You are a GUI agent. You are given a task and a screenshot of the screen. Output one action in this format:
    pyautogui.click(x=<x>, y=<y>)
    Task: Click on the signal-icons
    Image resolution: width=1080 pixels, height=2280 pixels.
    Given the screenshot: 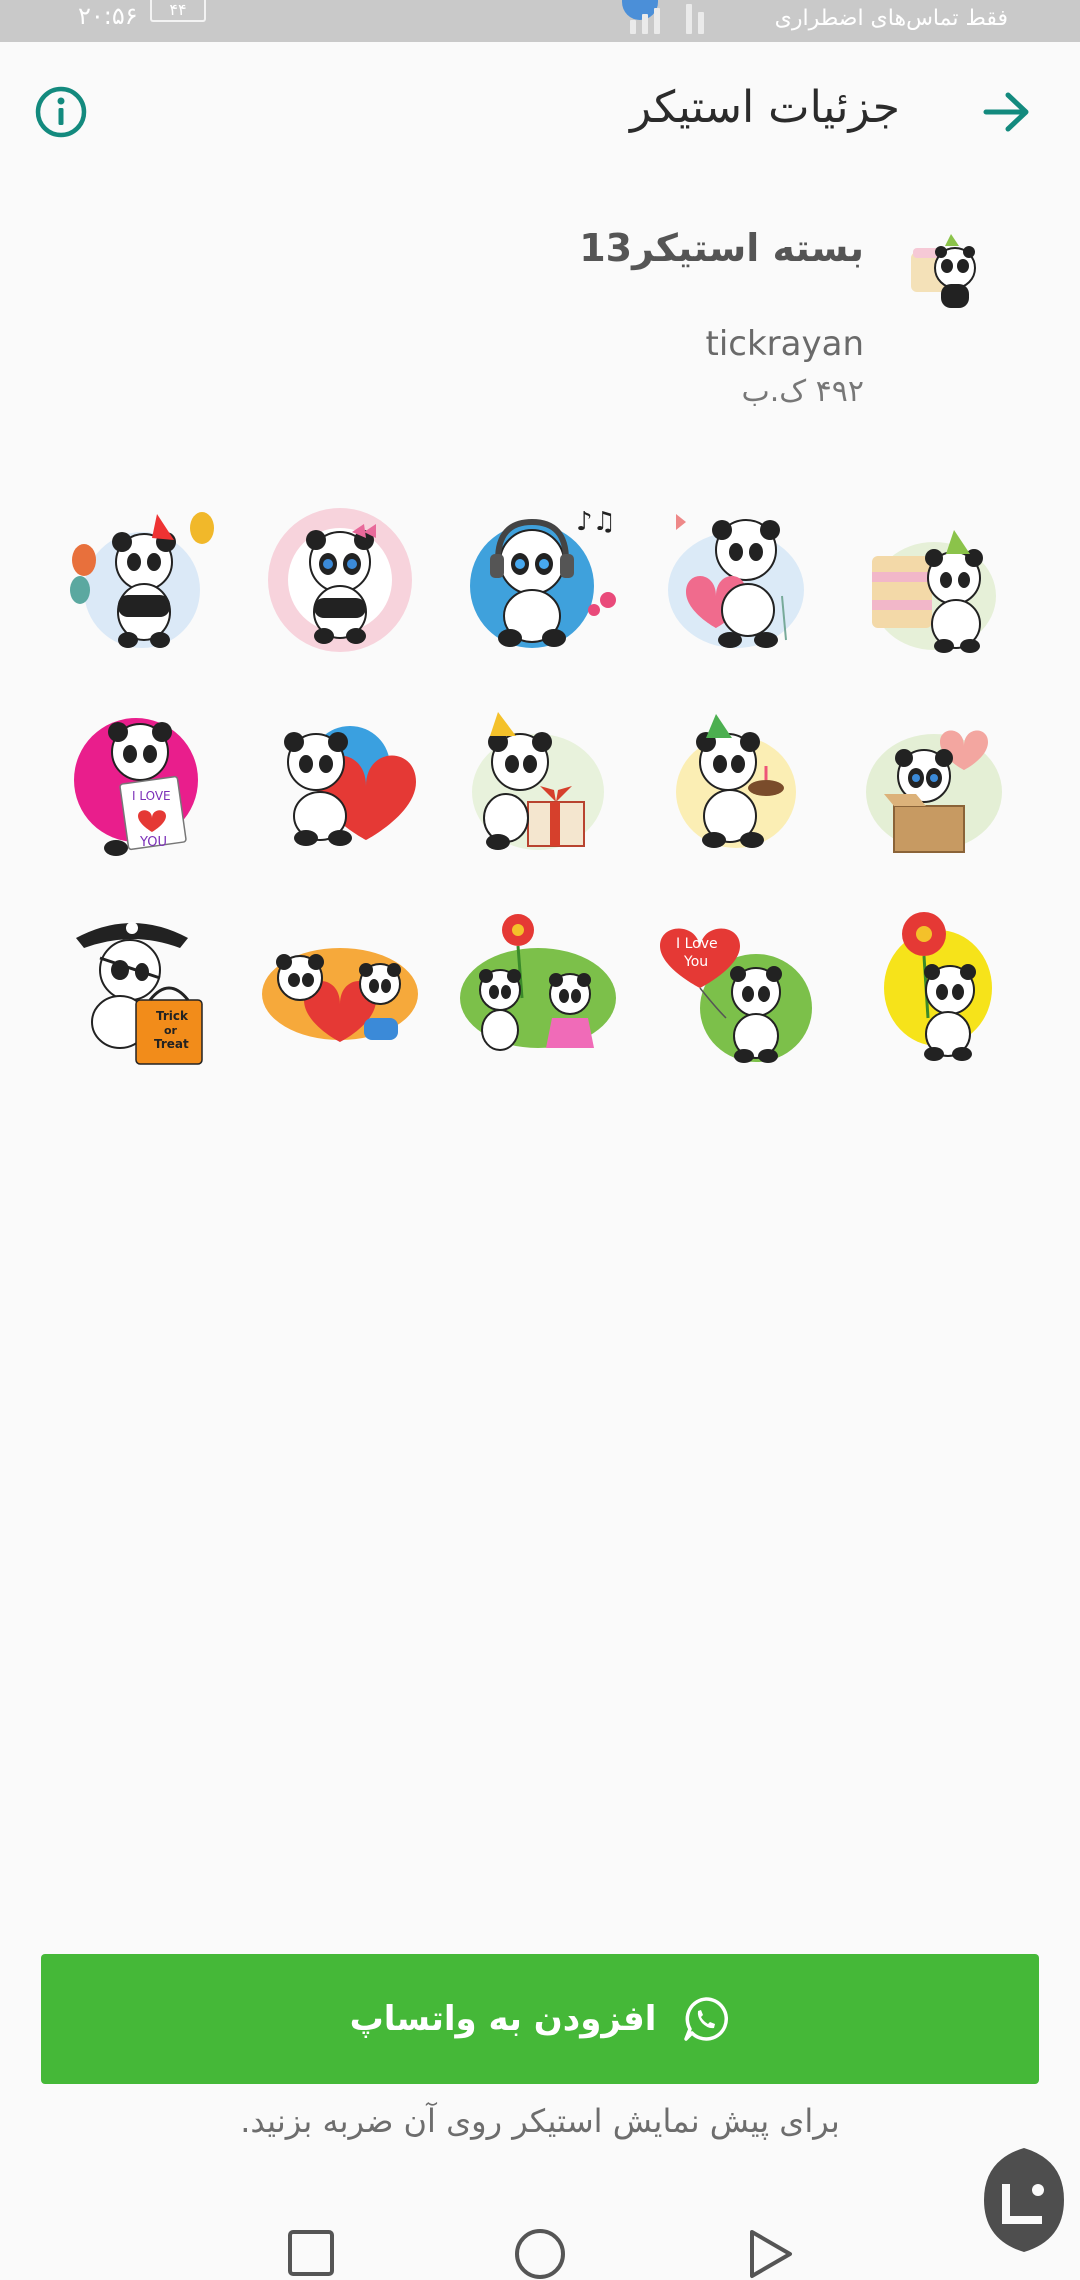 What is the action you would take?
    pyautogui.click(x=695, y=19)
    